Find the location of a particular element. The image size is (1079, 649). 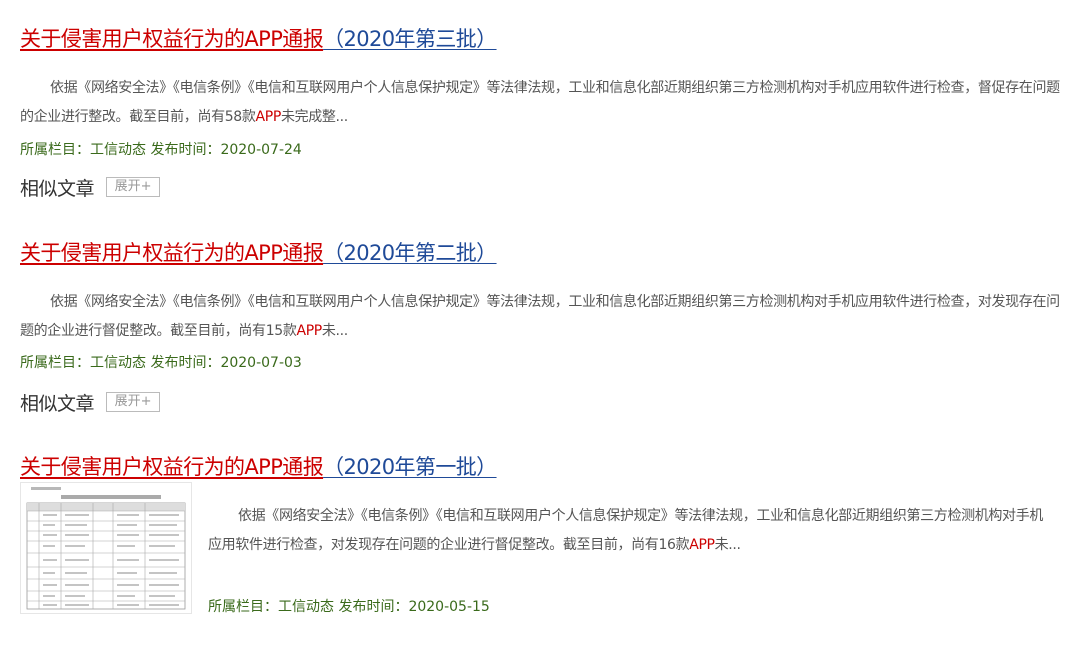

document-table-image is located at coordinates (106, 548).